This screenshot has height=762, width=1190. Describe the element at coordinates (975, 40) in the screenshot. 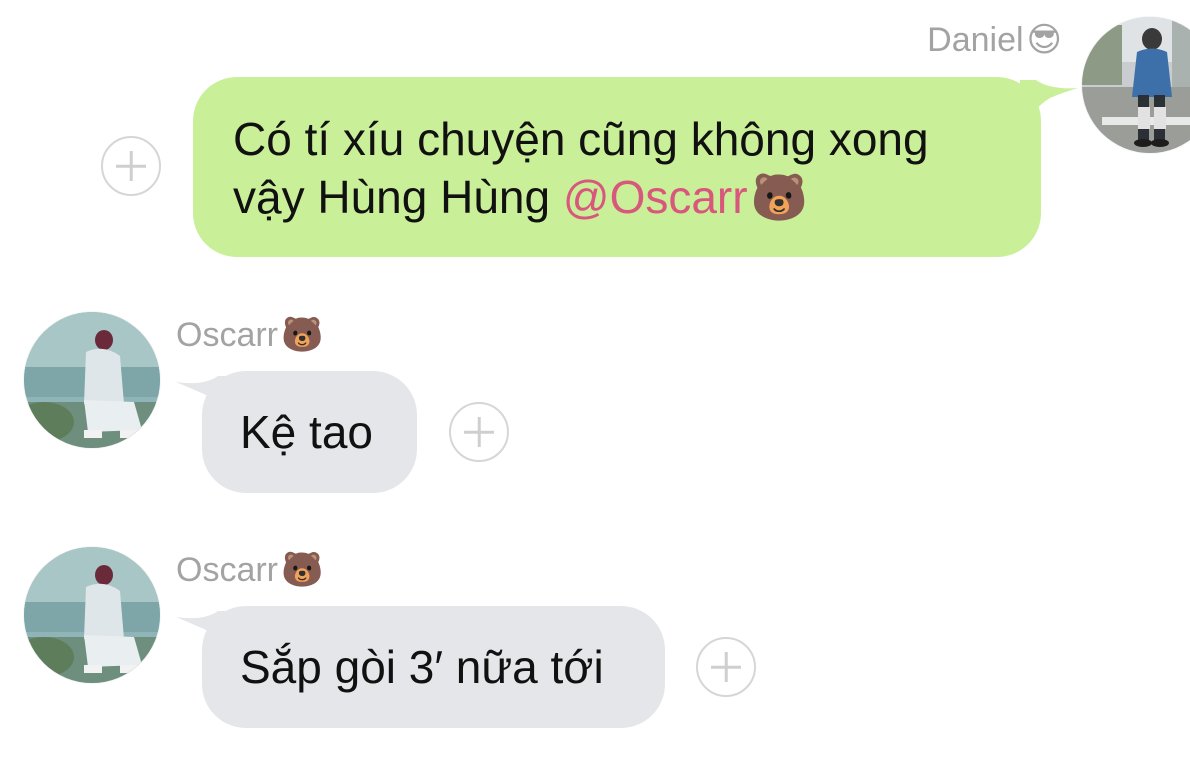

I see `sender-name-text: Daniel` at that location.